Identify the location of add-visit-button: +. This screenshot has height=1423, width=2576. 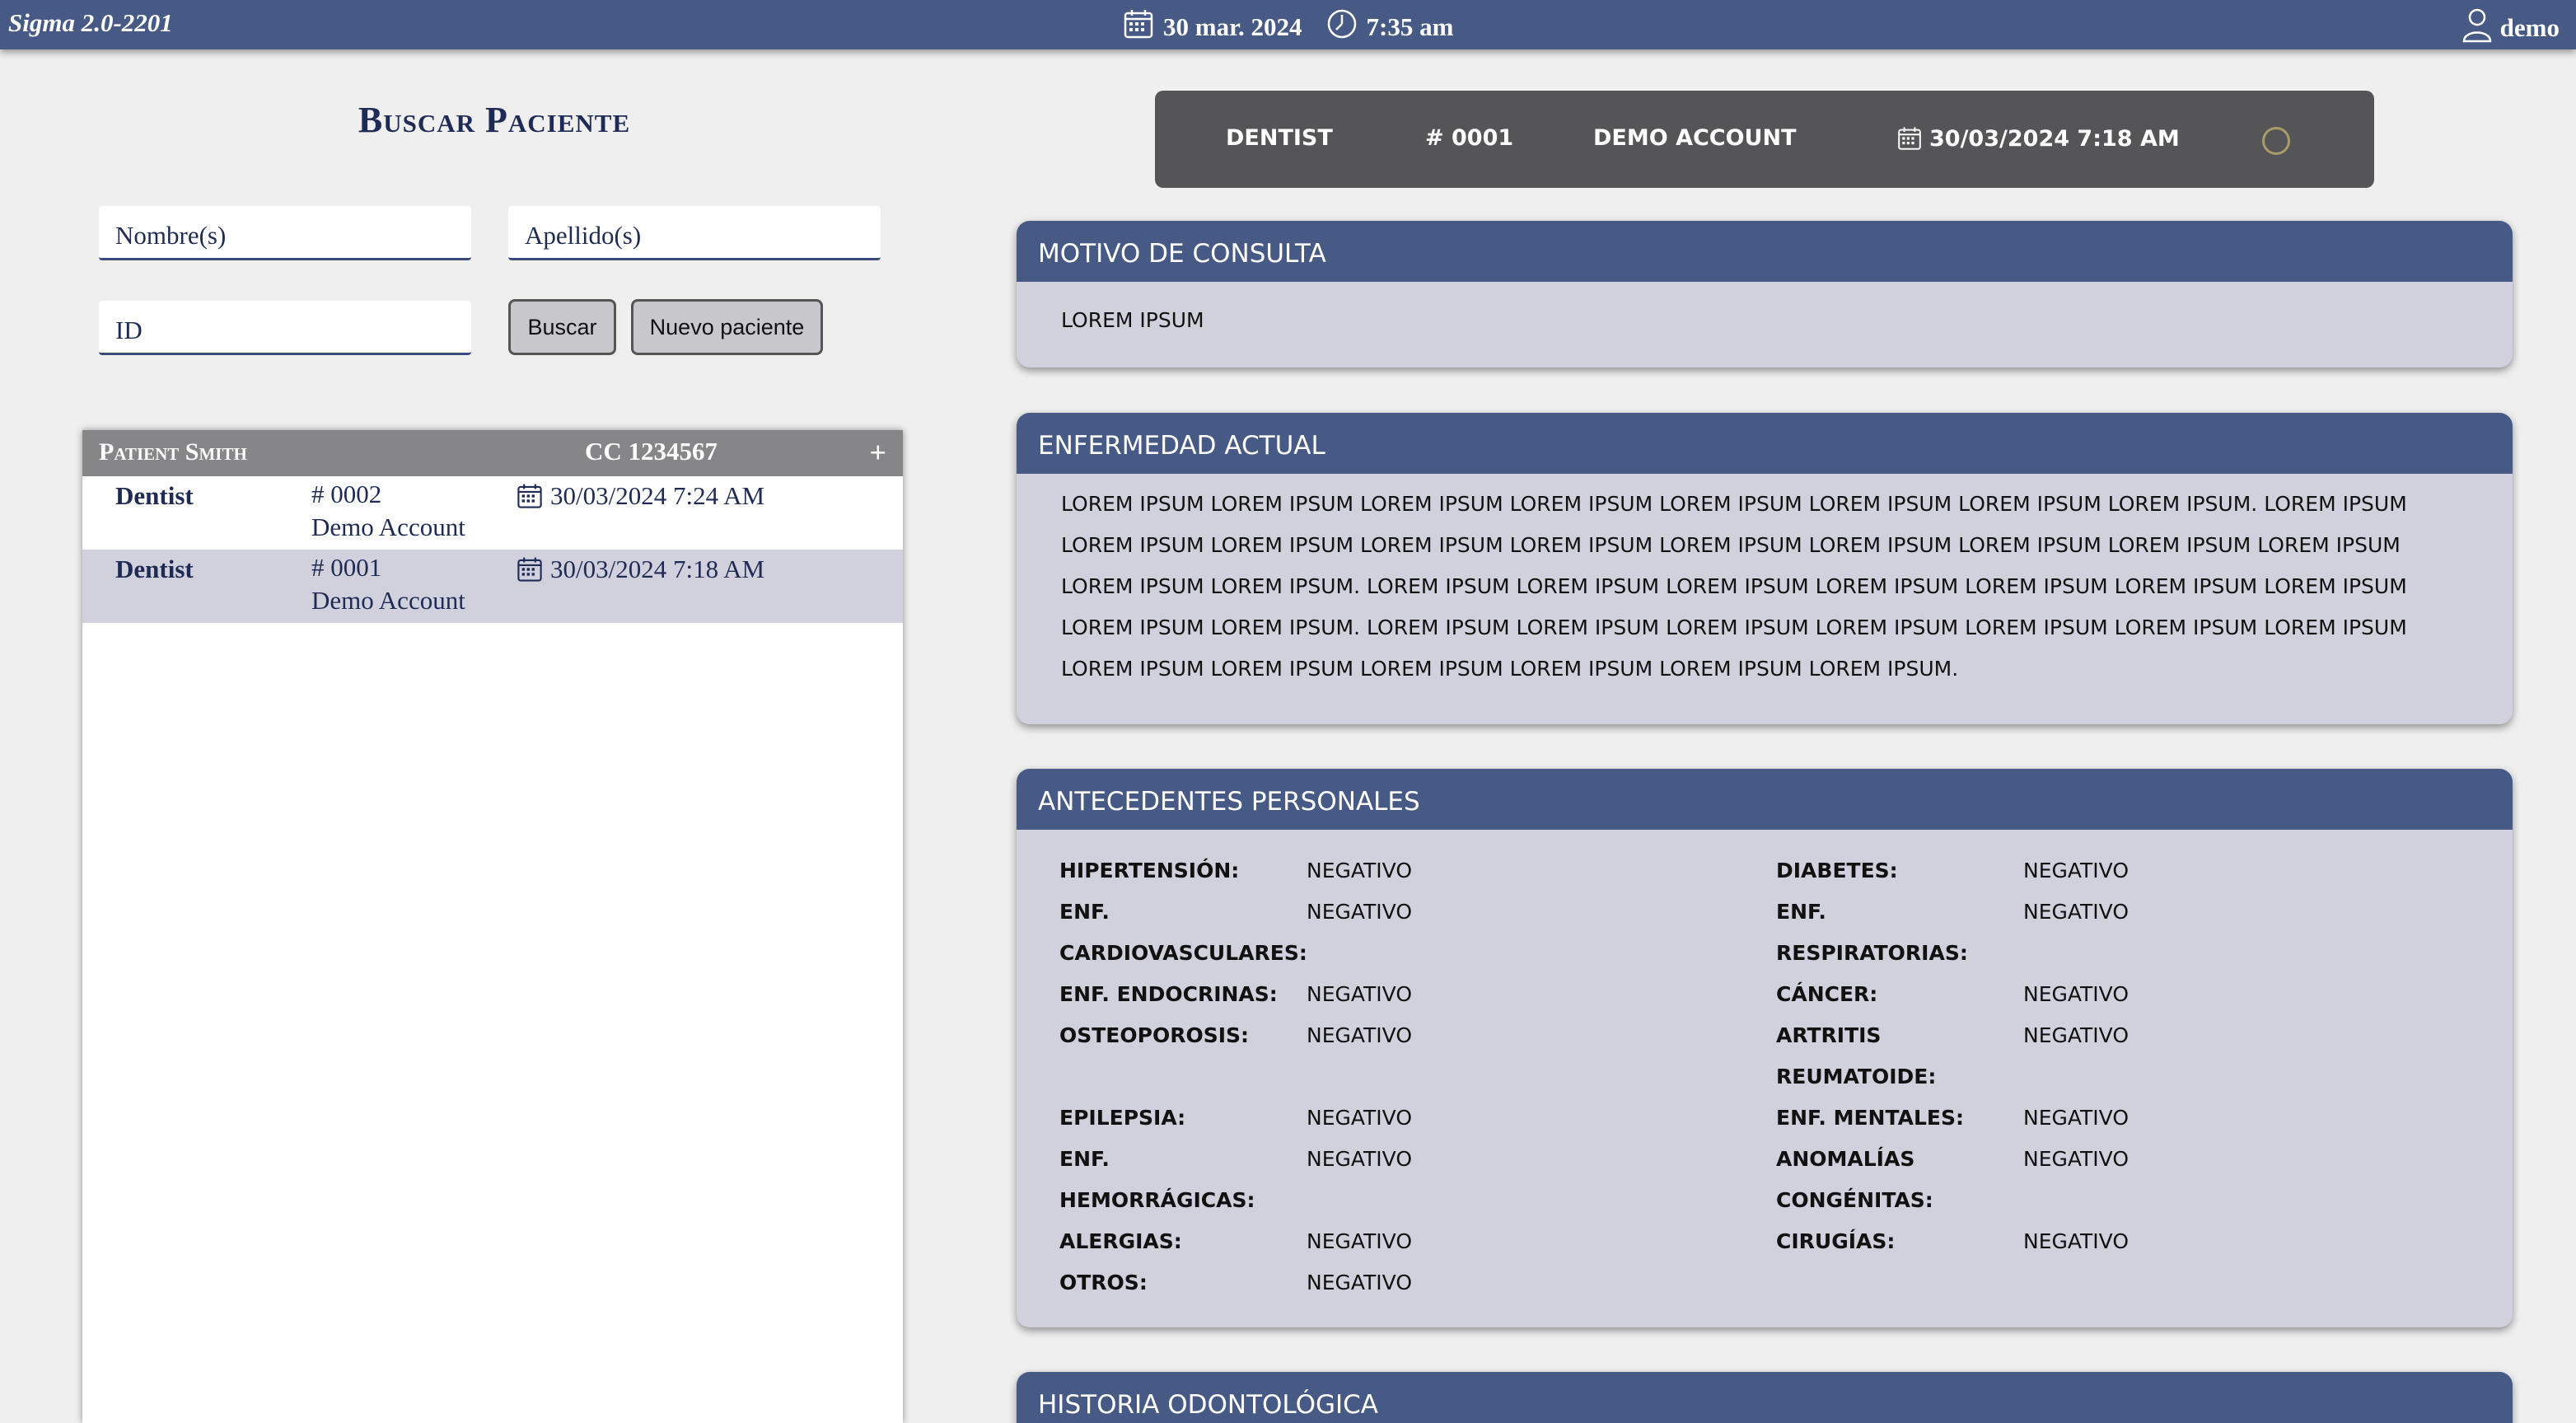
(877, 452).